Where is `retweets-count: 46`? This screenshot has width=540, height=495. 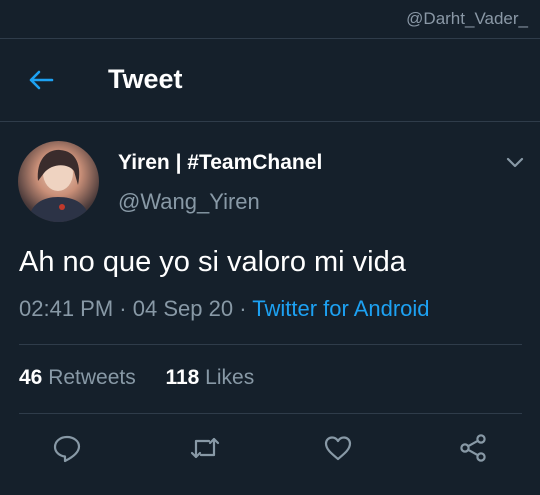
retweets-count: 46 is located at coordinates (31, 377).